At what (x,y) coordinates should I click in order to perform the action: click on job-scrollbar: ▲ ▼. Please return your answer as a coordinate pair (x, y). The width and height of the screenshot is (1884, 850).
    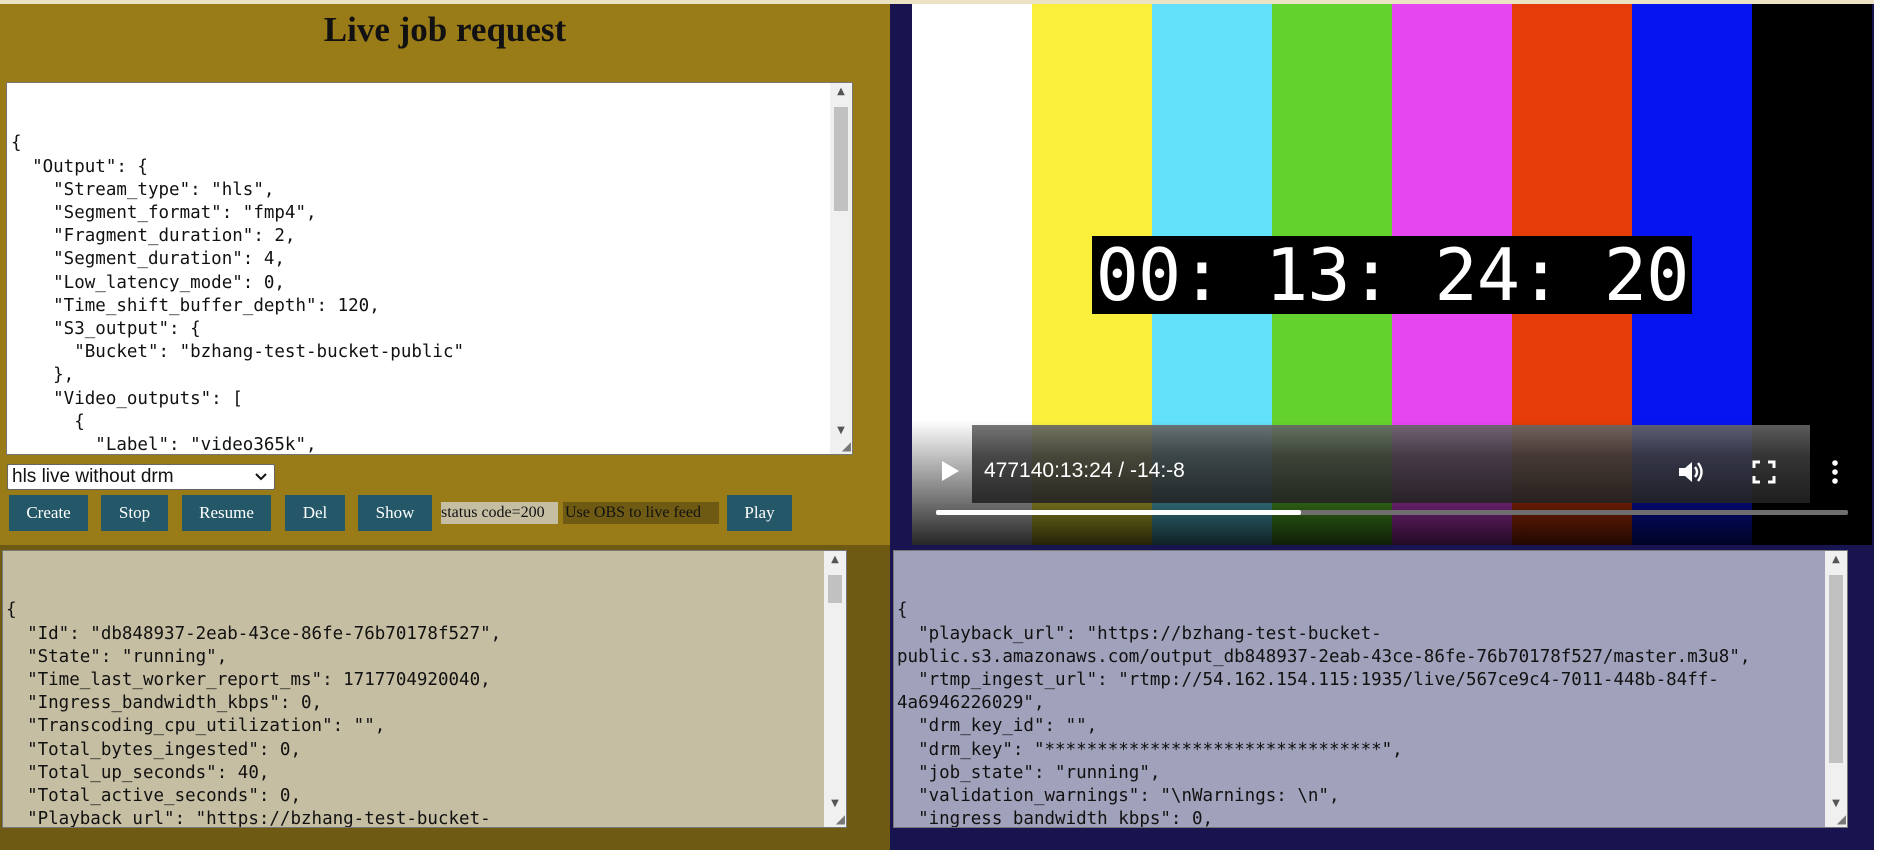
    Looking at the image, I should click on (835, 689).